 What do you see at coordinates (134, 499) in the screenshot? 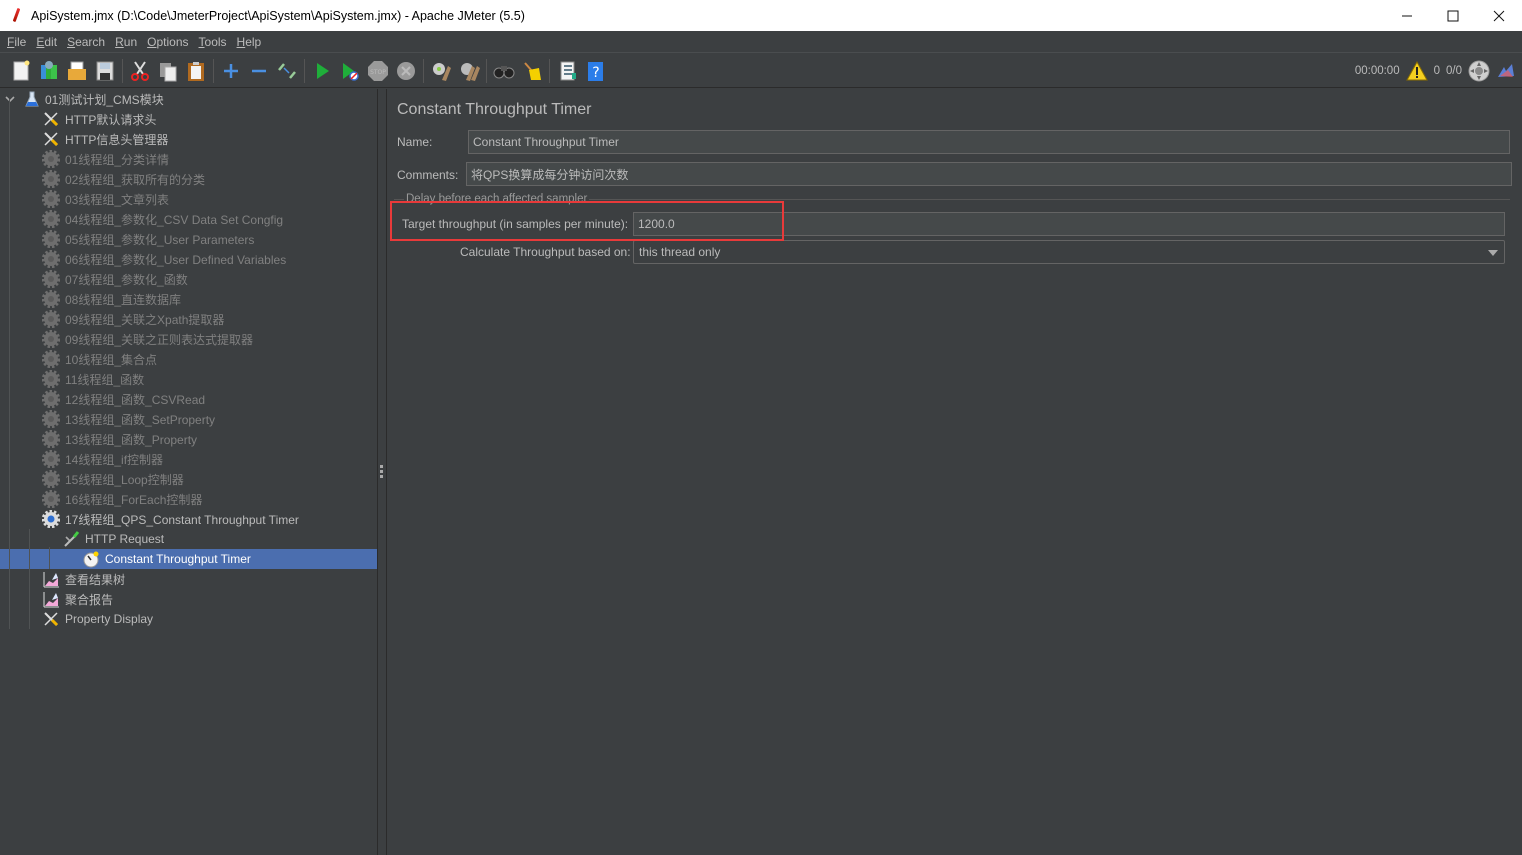
I see `tree-node-label: 16线程组_ForEach控制器` at bounding box center [134, 499].